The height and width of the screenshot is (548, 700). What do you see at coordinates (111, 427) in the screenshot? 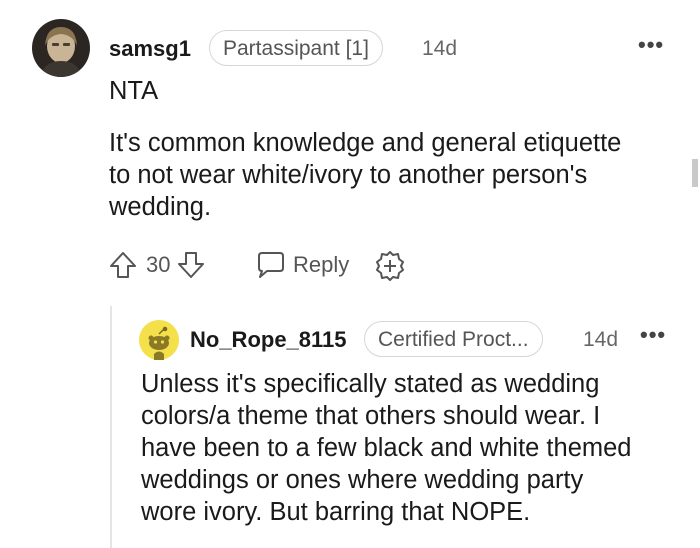
I see `thread-line` at bounding box center [111, 427].